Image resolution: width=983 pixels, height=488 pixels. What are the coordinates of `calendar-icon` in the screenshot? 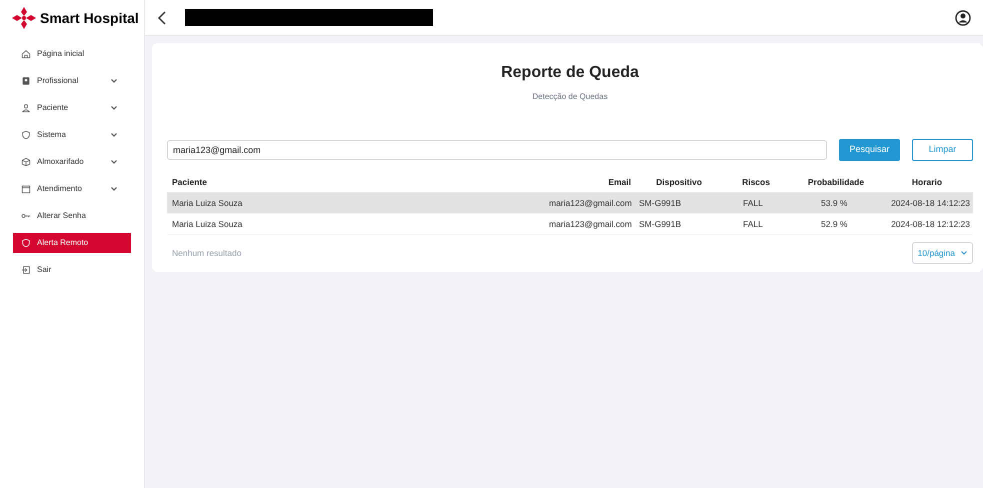 It's located at (26, 189).